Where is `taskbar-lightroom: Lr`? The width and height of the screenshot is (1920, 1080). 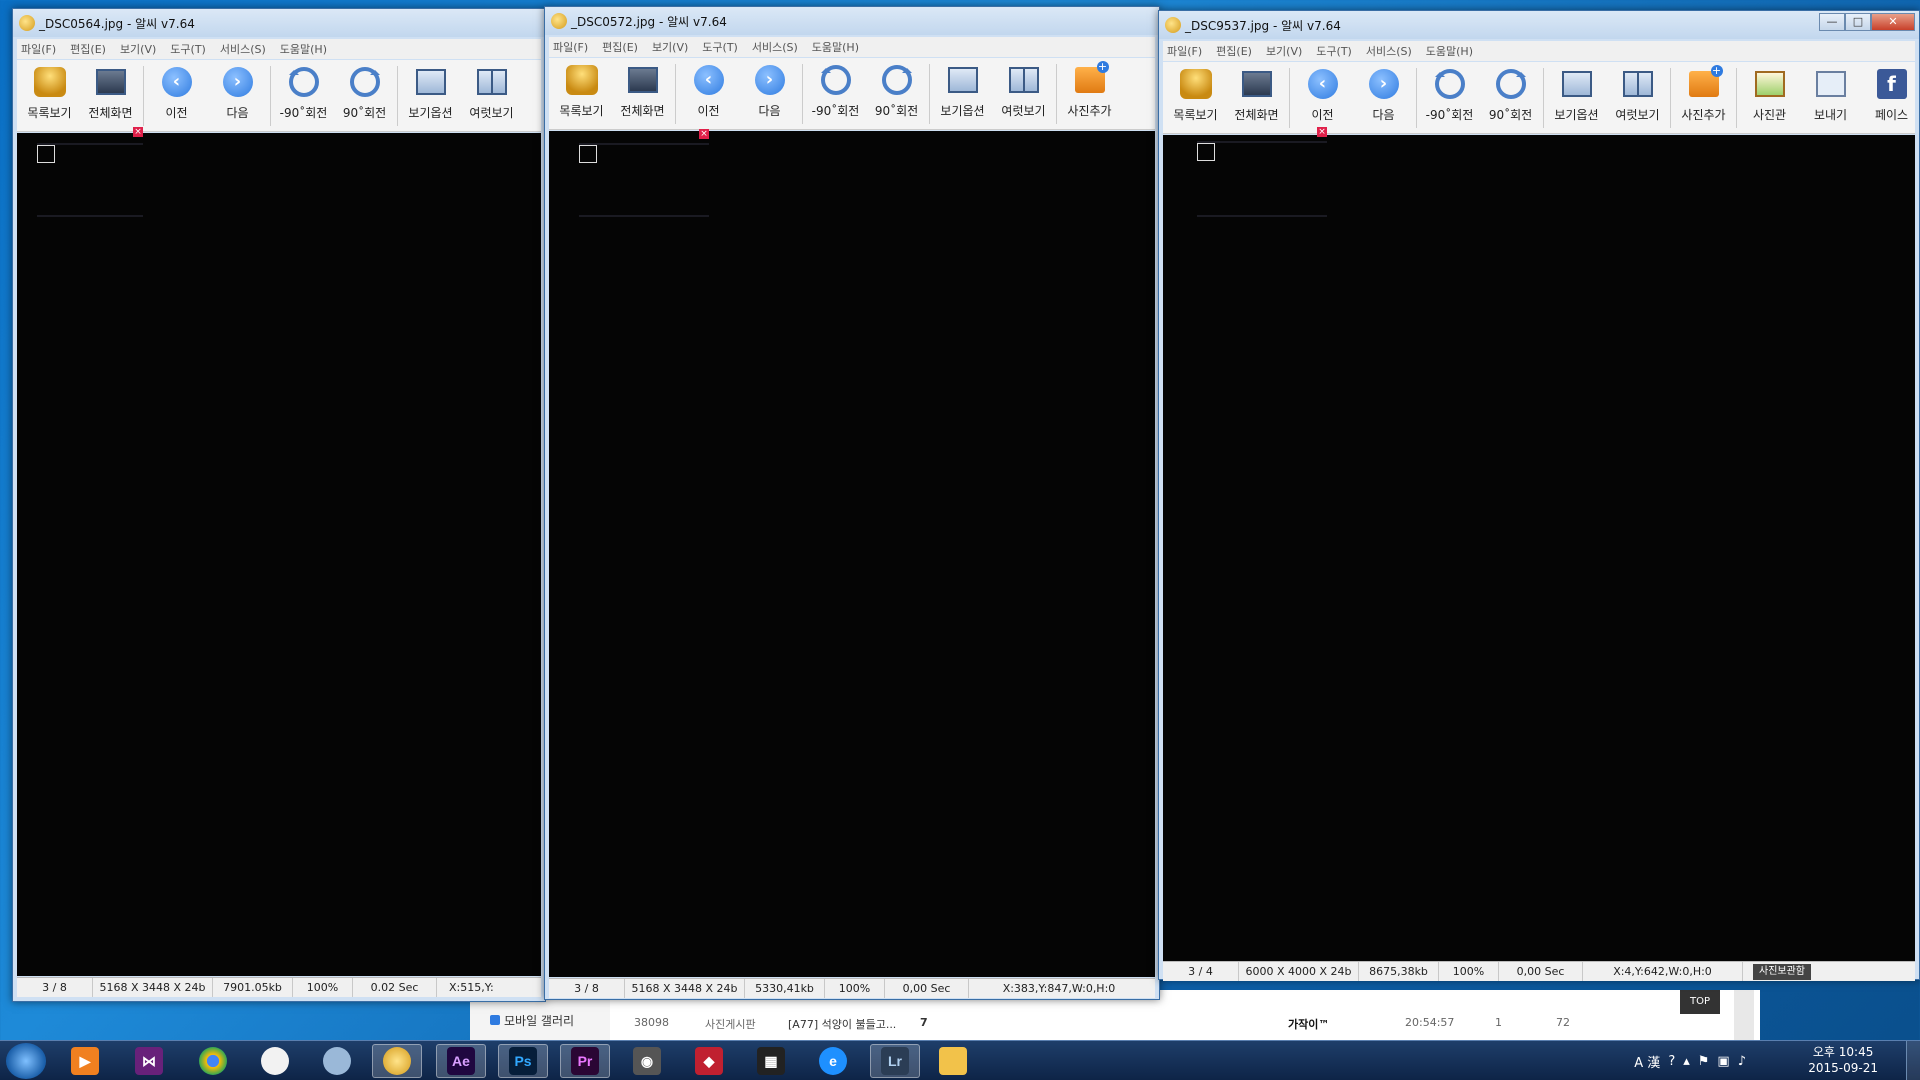 taskbar-lightroom: Lr is located at coordinates (895, 1061).